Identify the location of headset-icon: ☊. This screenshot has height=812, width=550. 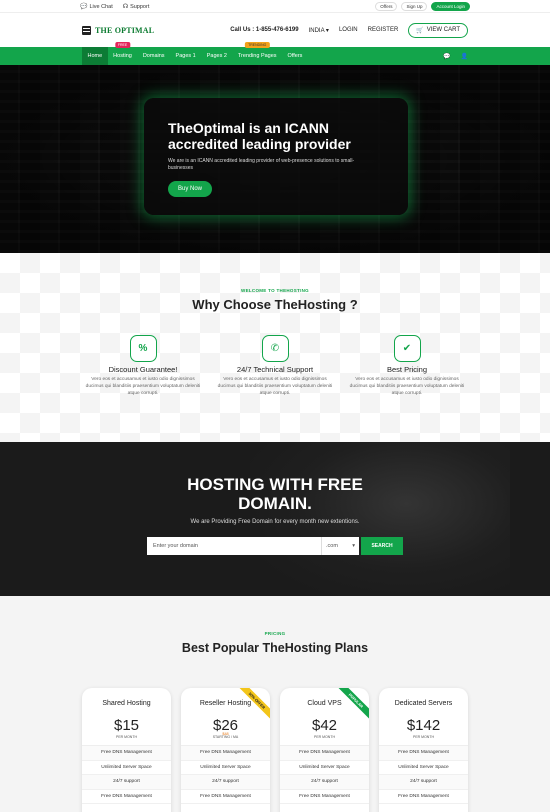
(125, 6).